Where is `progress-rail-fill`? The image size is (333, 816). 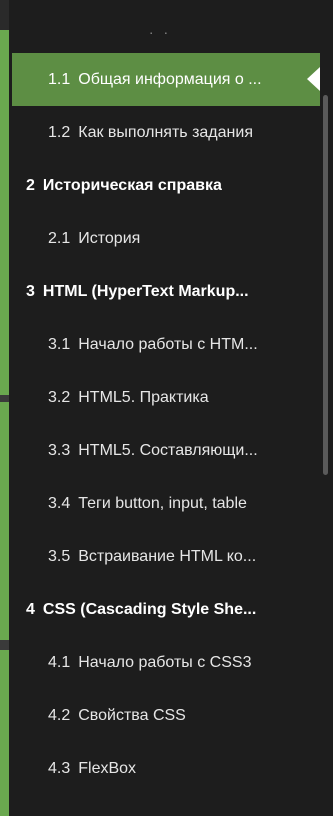
progress-rail-fill is located at coordinates (4, 408).